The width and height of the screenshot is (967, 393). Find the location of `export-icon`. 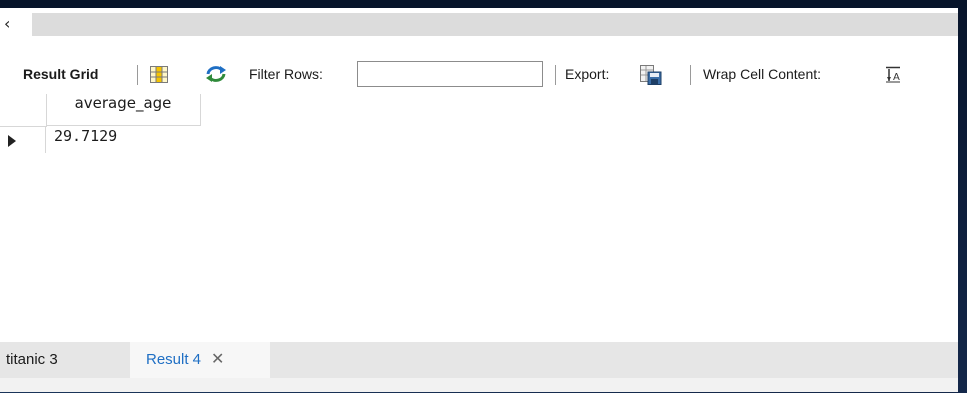

export-icon is located at coordinates (651, 75).